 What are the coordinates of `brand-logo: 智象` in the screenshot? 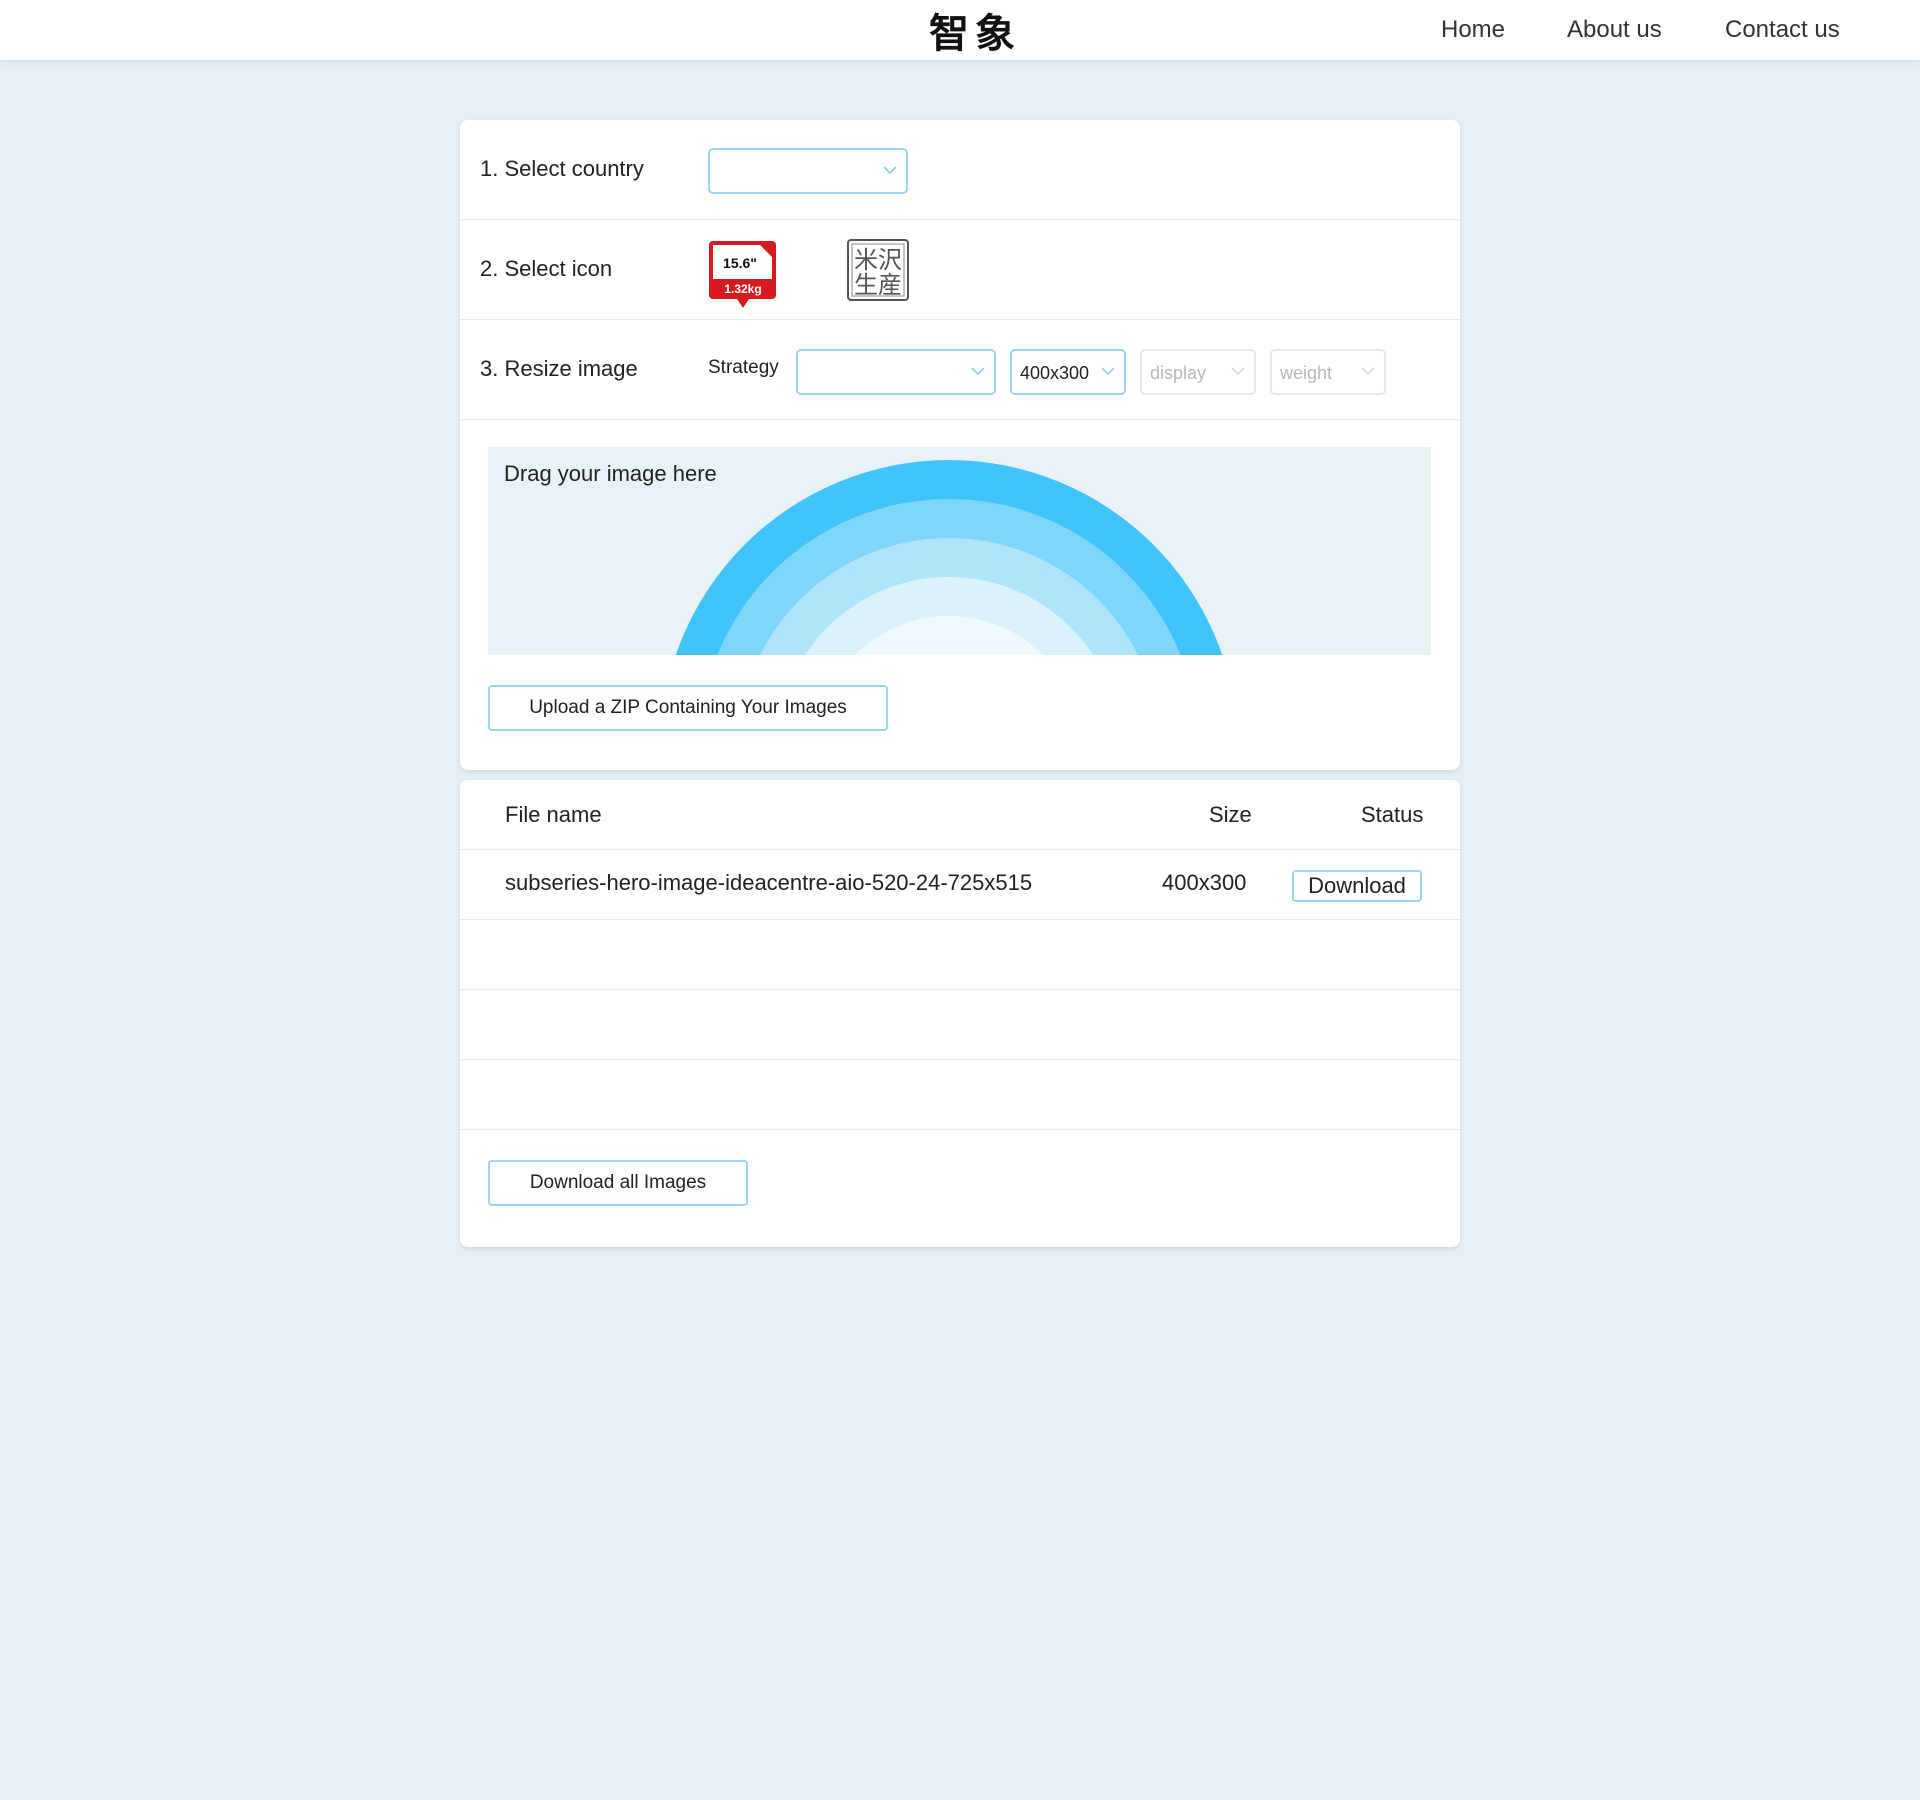 It's located at (975, 30).